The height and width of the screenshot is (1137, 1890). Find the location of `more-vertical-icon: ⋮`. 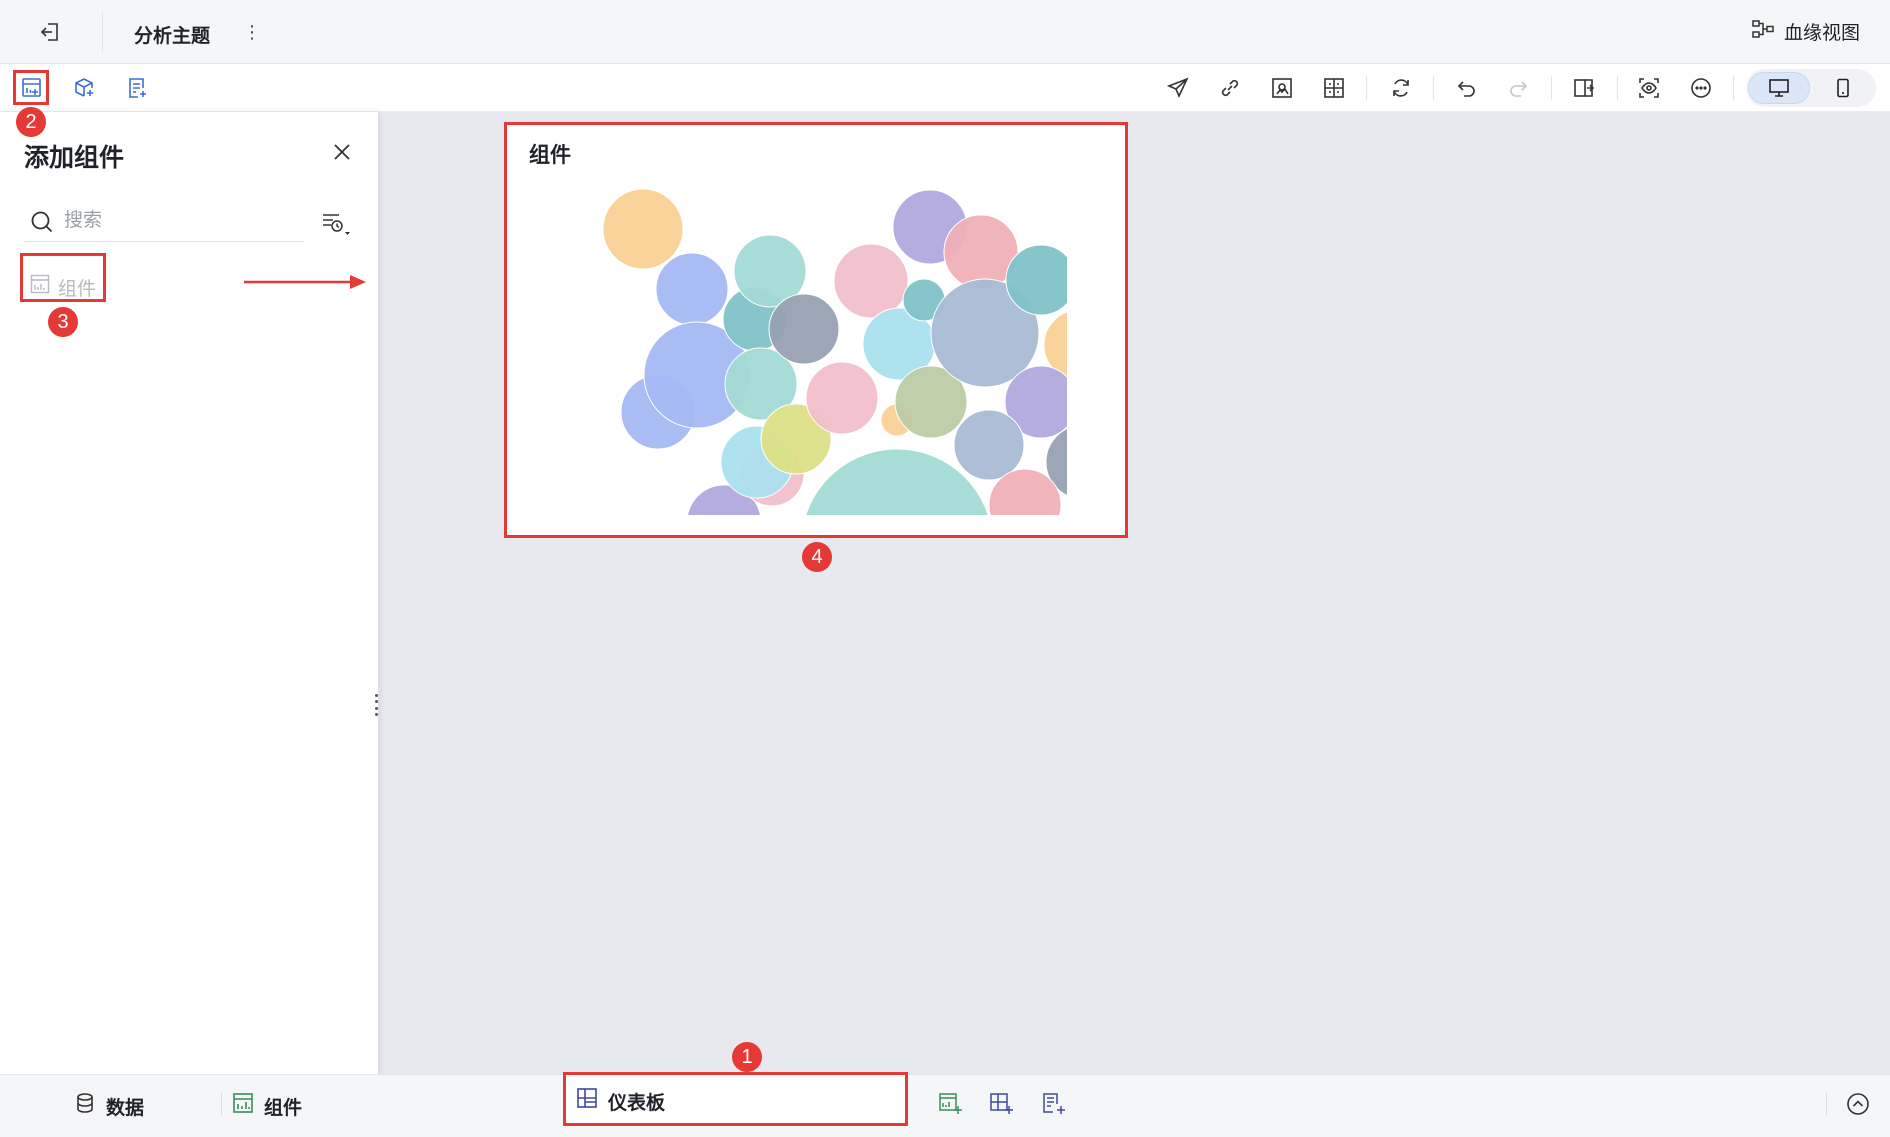

more-vertical-icon: ⋮ is located at coordinates (252, 32).